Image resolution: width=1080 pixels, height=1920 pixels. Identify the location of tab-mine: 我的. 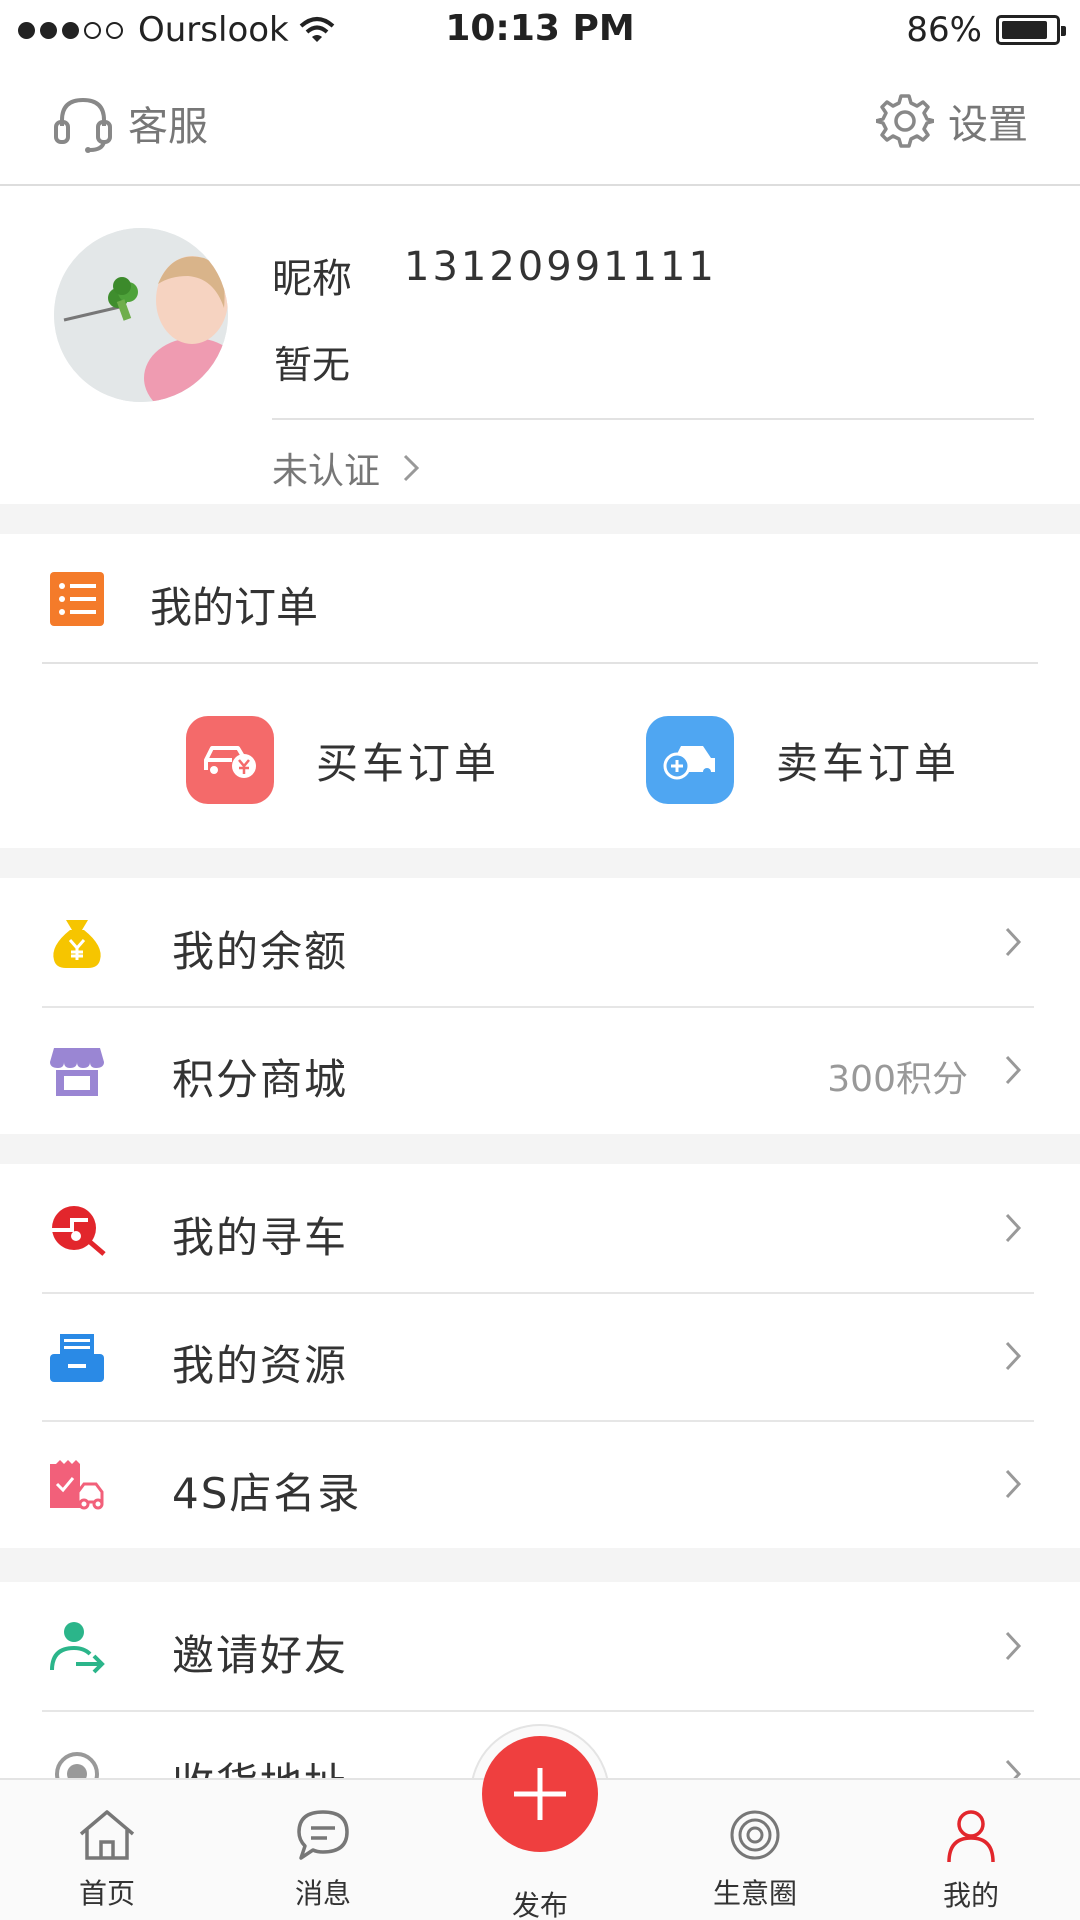
(971, 1850).